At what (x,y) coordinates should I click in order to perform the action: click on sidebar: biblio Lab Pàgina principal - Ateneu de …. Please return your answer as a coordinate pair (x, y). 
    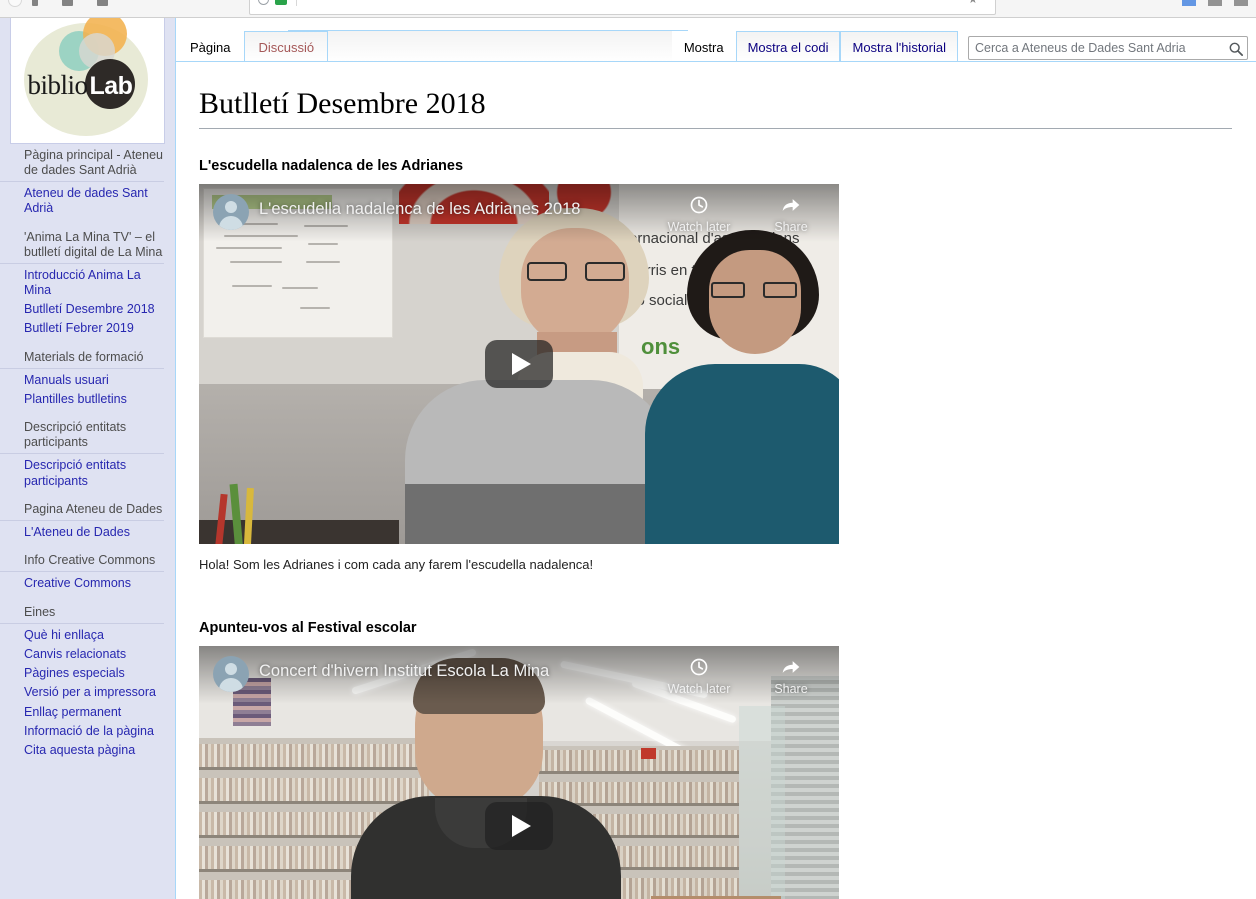
    Looking at the image, I should click on (88, 458).